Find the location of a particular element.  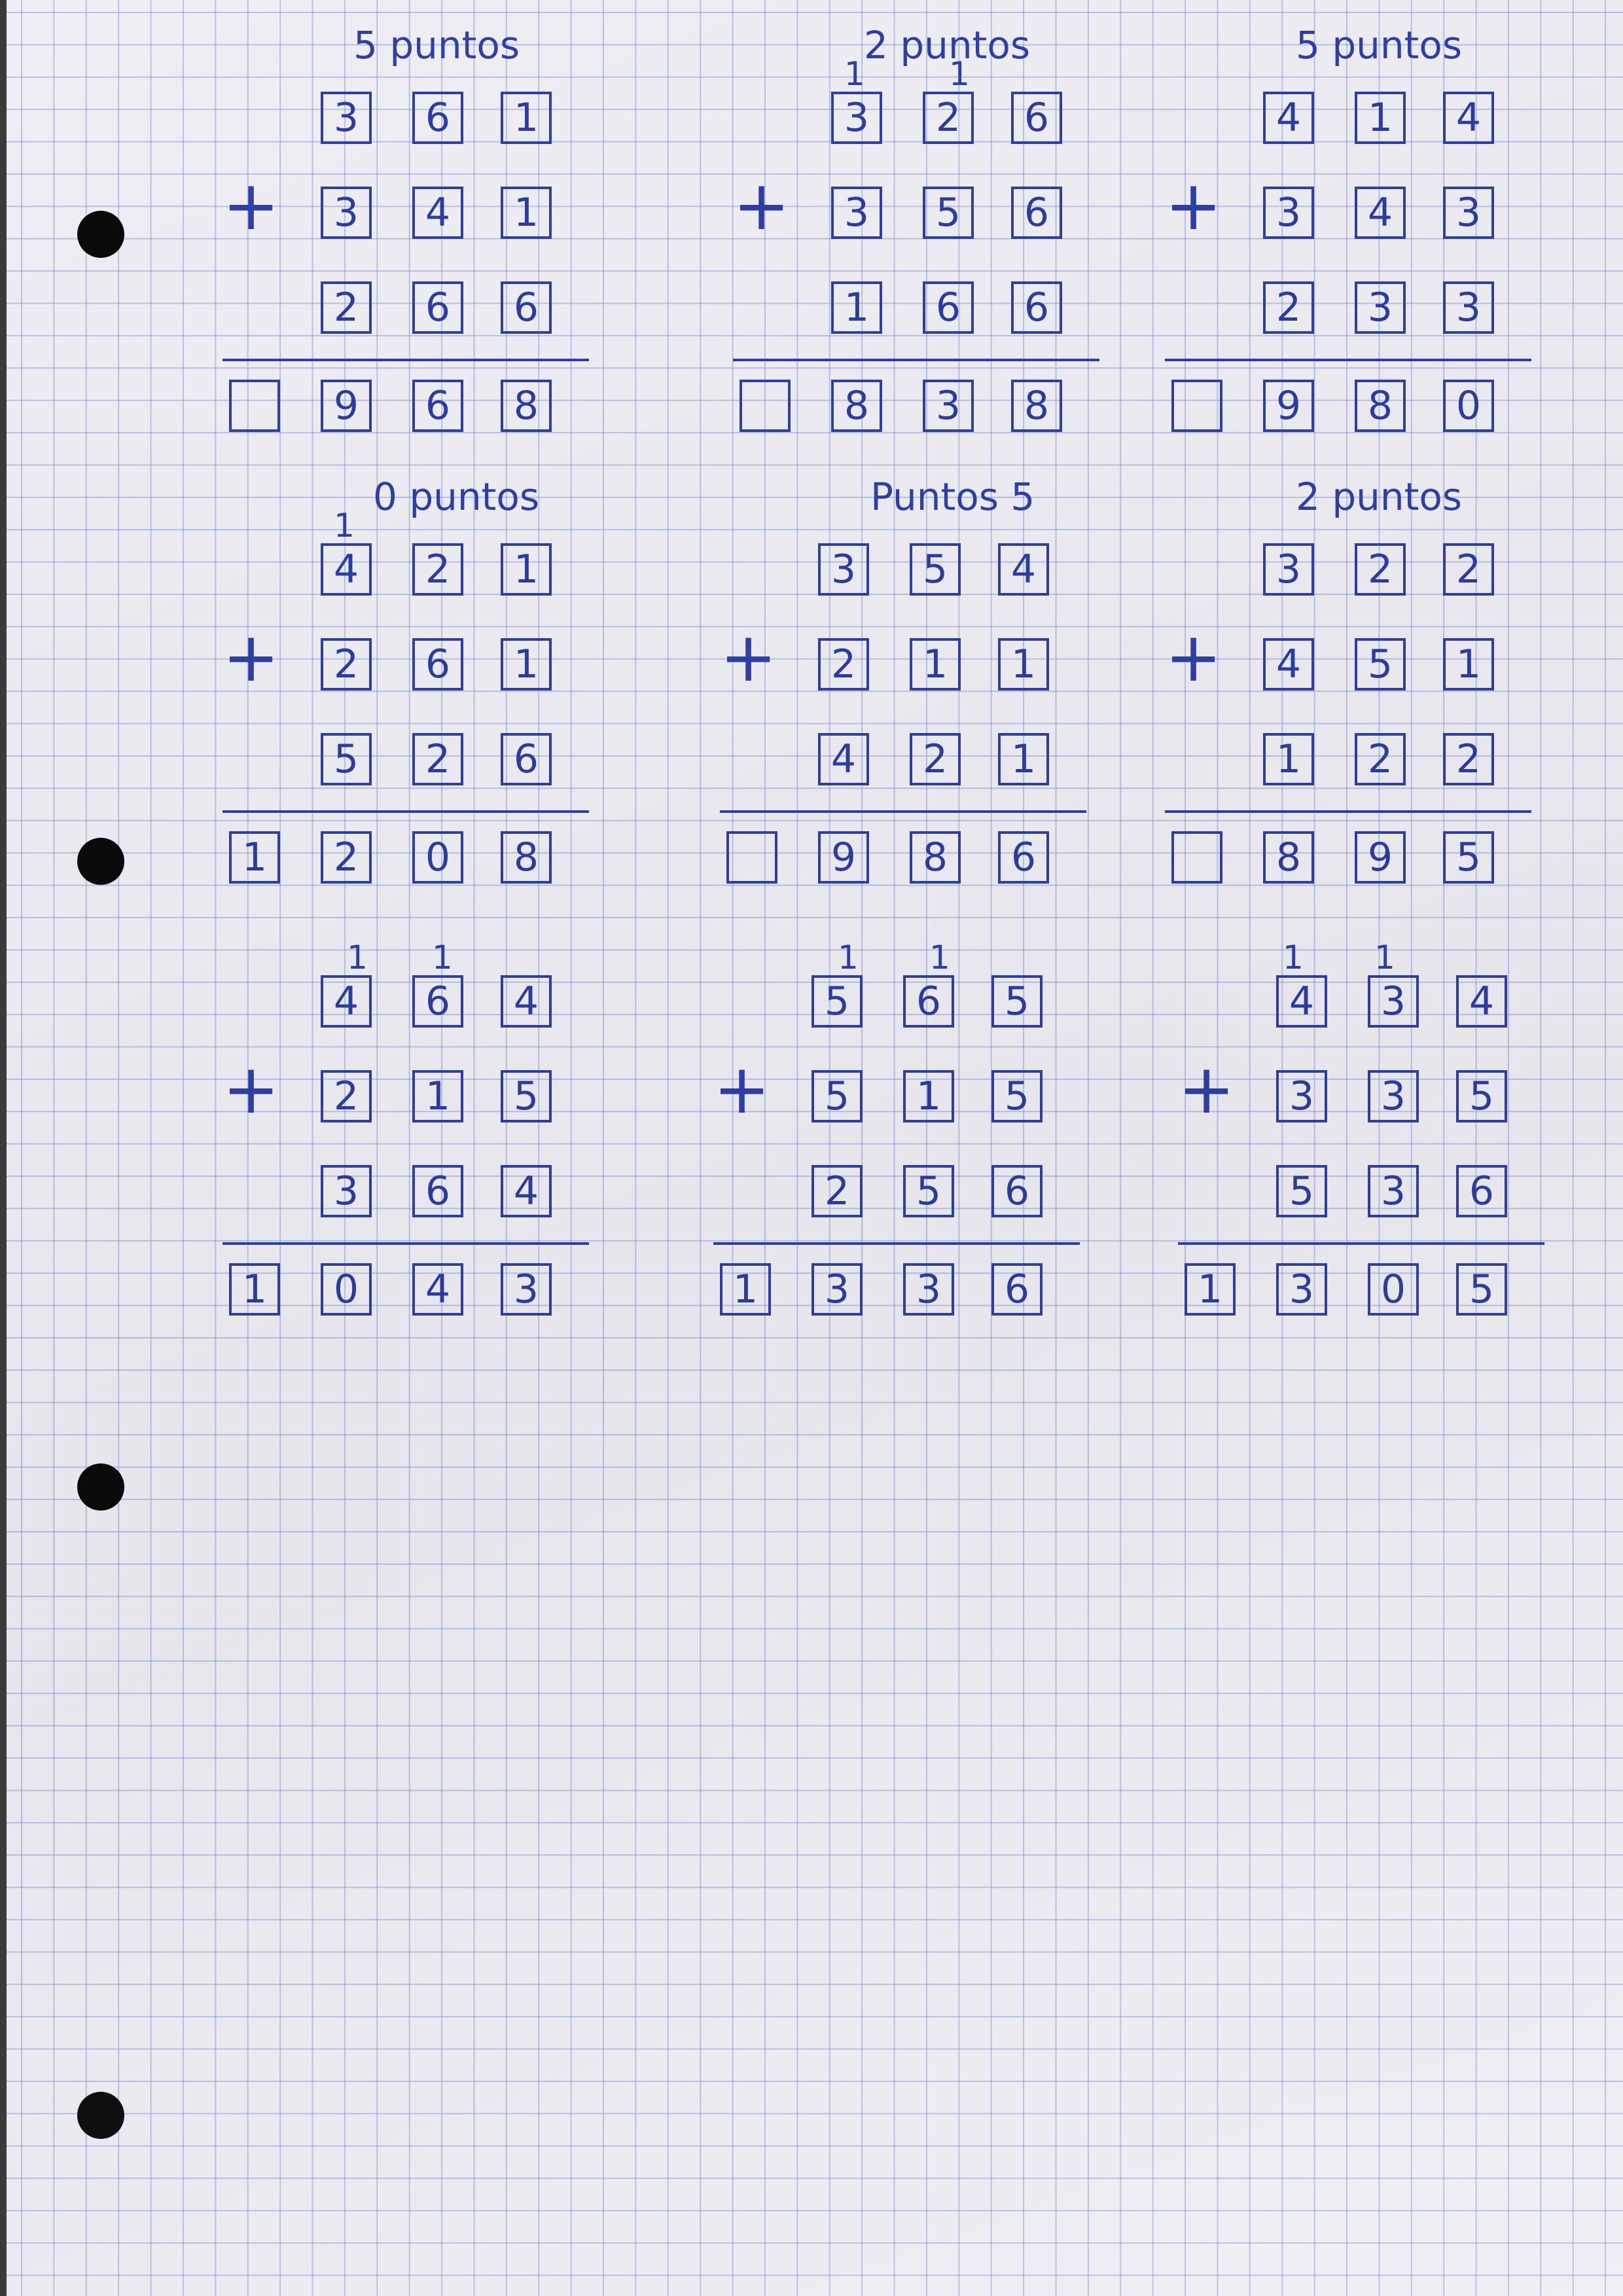

result-box: 2 is located at coordinates (346, 858).